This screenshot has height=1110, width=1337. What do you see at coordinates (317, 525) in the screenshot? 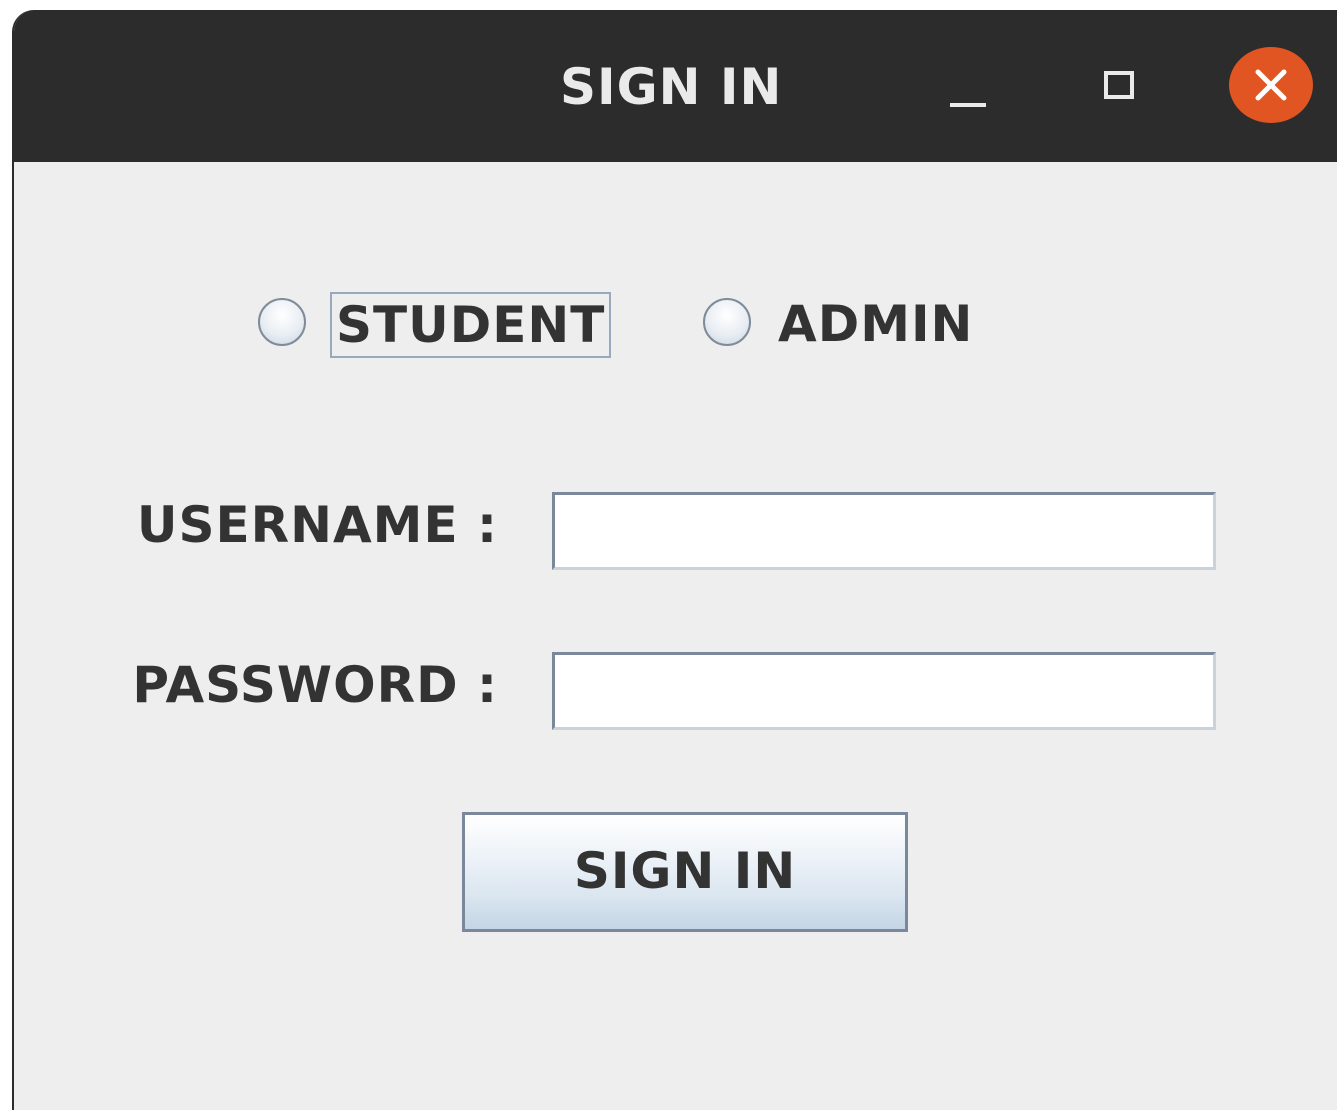
I see `username-label: USERNAME :` at bounding box center [317, 525].